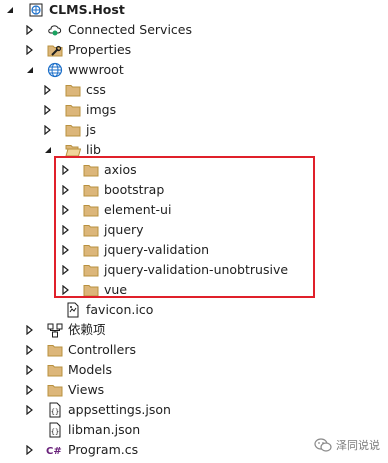 Image resolution: width=388 pixels, height=463 pixels. I want to click on wwwroot-label: wwwroot, so click(96, 69).